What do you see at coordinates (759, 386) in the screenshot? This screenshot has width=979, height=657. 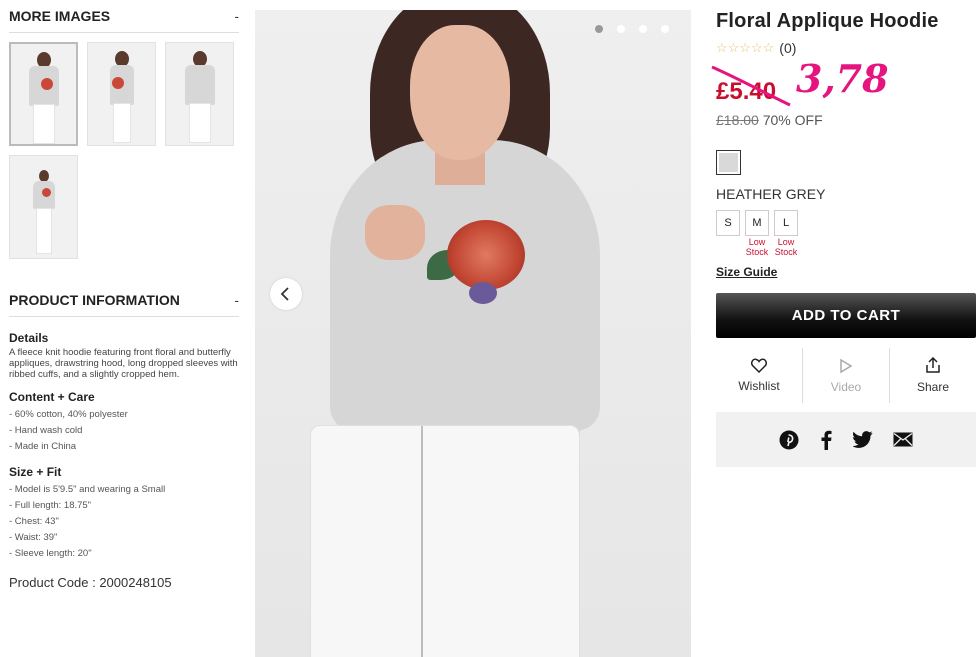 I see `wishlist-label: Wishlist` at bounding box center [759, 386].